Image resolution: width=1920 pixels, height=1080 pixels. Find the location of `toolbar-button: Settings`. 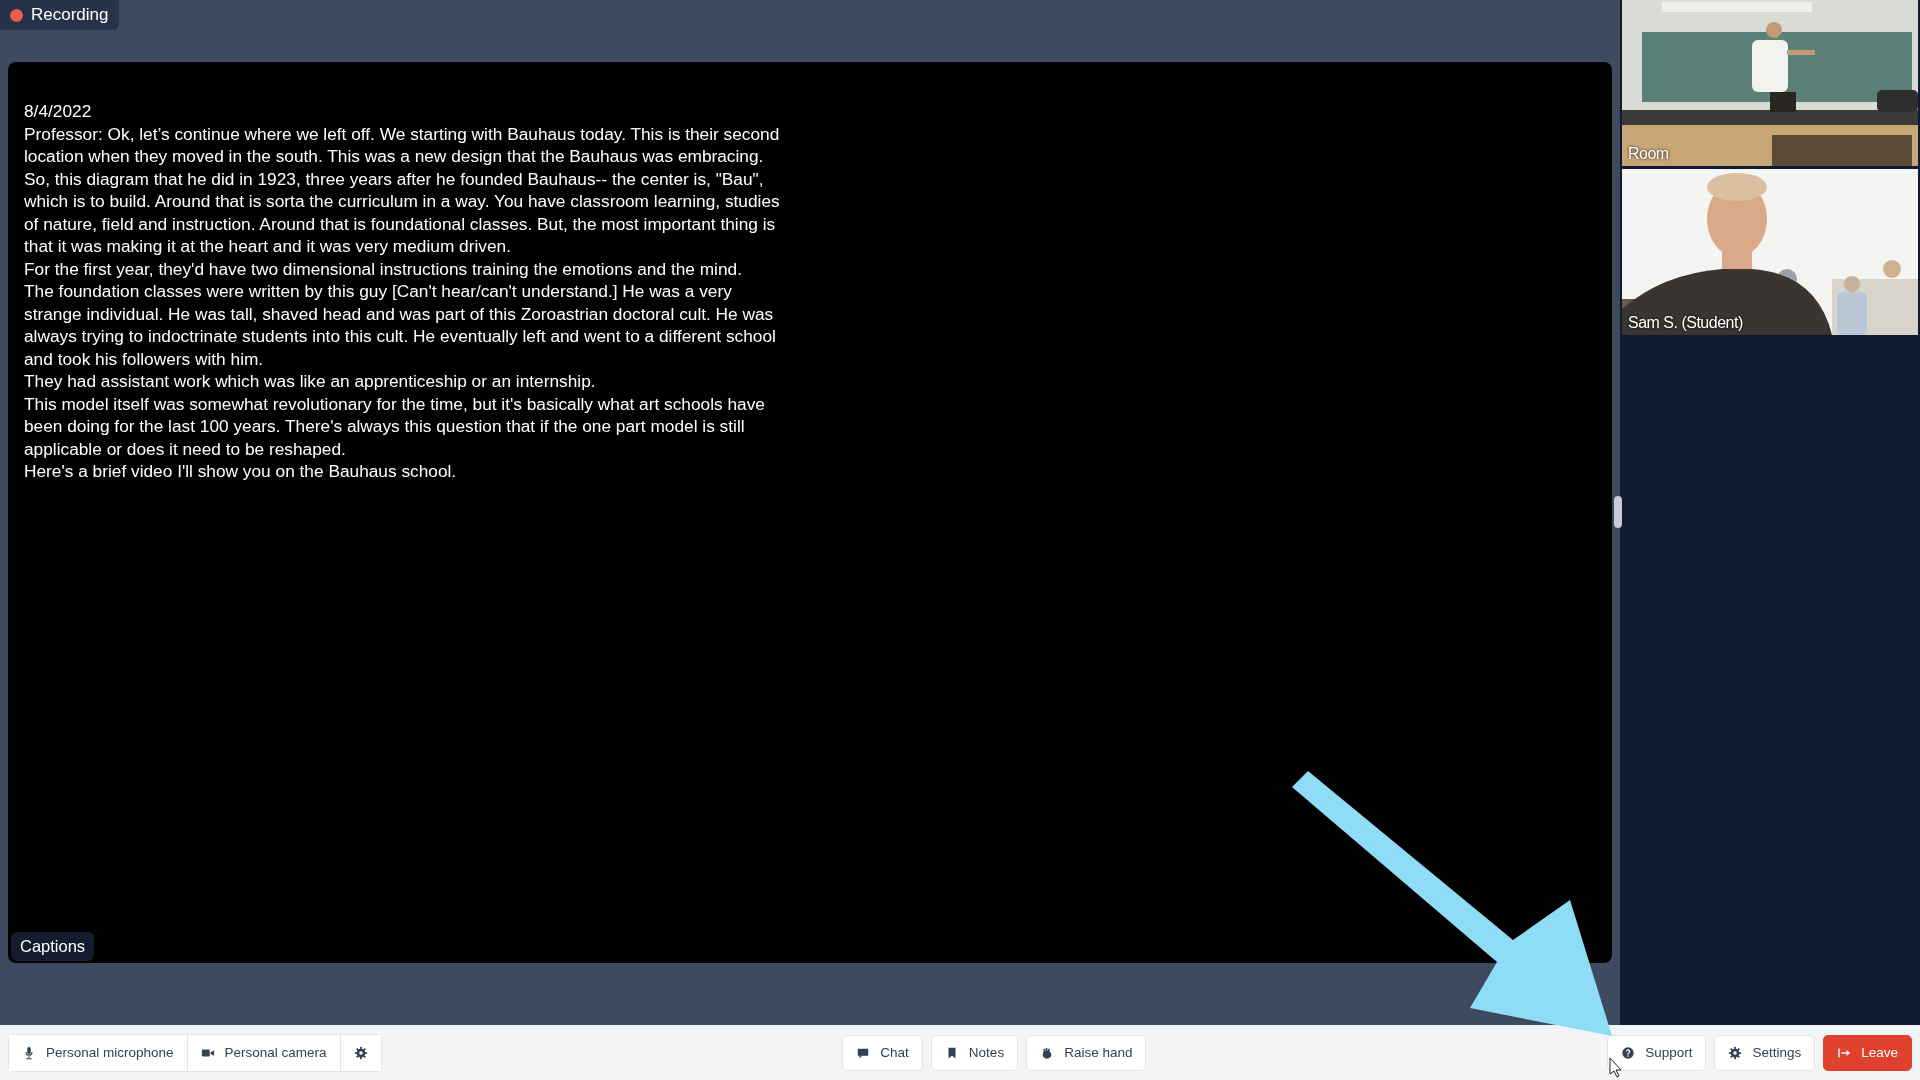

toolbar-button: Settings is located at coordinates (1765, 1052).